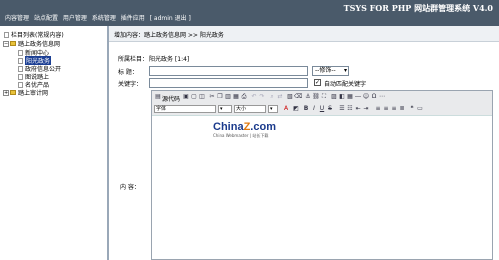 The height and width of the screenshot is (260, 499). Describe the element at coordinates (212, 97) in the screenshot. I see `cut-icon: ✂` at that location.